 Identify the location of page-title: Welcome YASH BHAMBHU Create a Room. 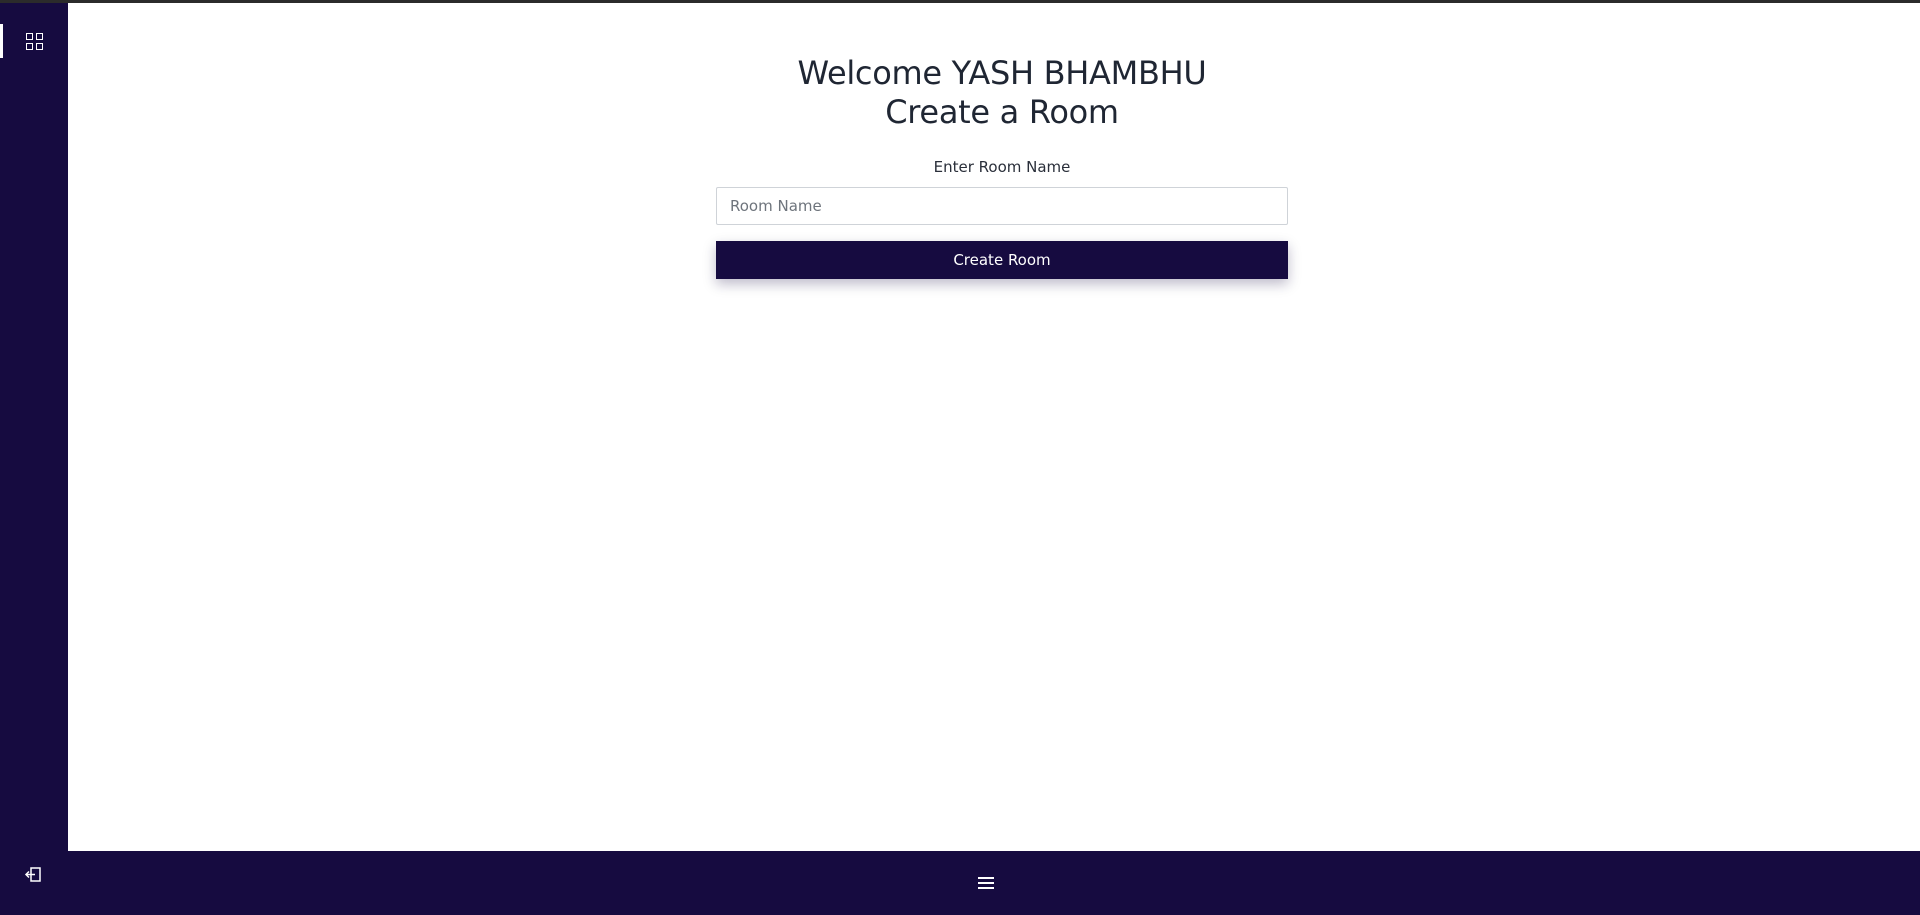
(1002, 93).